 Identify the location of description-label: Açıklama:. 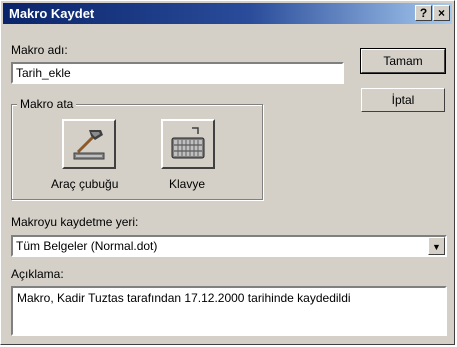
(37, 274).